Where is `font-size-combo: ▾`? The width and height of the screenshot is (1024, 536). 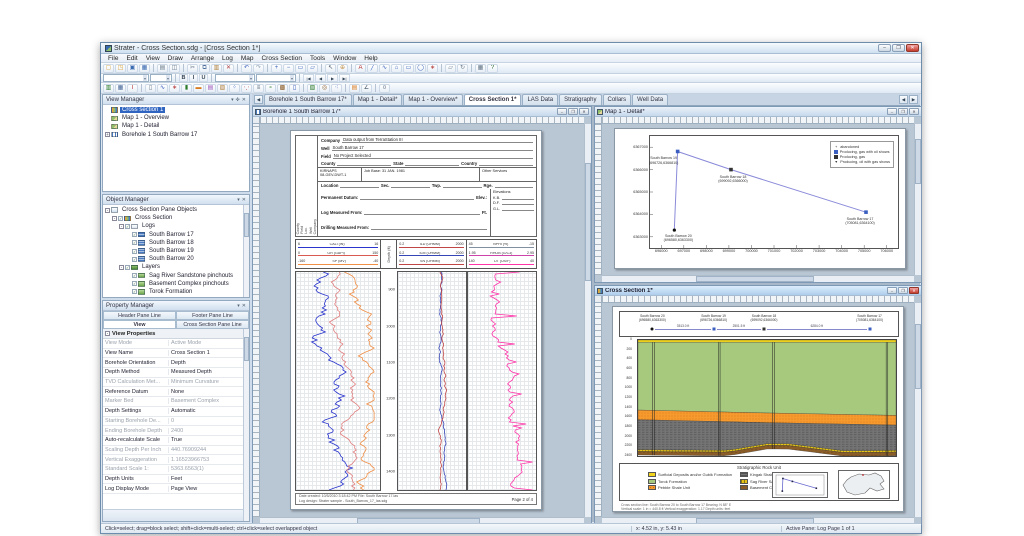 font-size-combo: ▾ is located at coordinates (161, 78).